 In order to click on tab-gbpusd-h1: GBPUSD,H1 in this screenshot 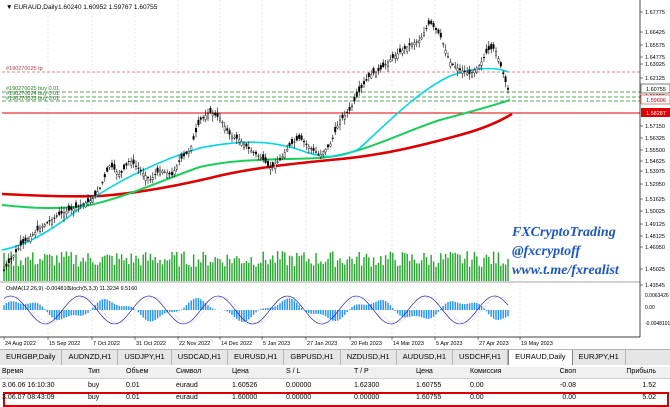, I will do `click(312, 357)`.